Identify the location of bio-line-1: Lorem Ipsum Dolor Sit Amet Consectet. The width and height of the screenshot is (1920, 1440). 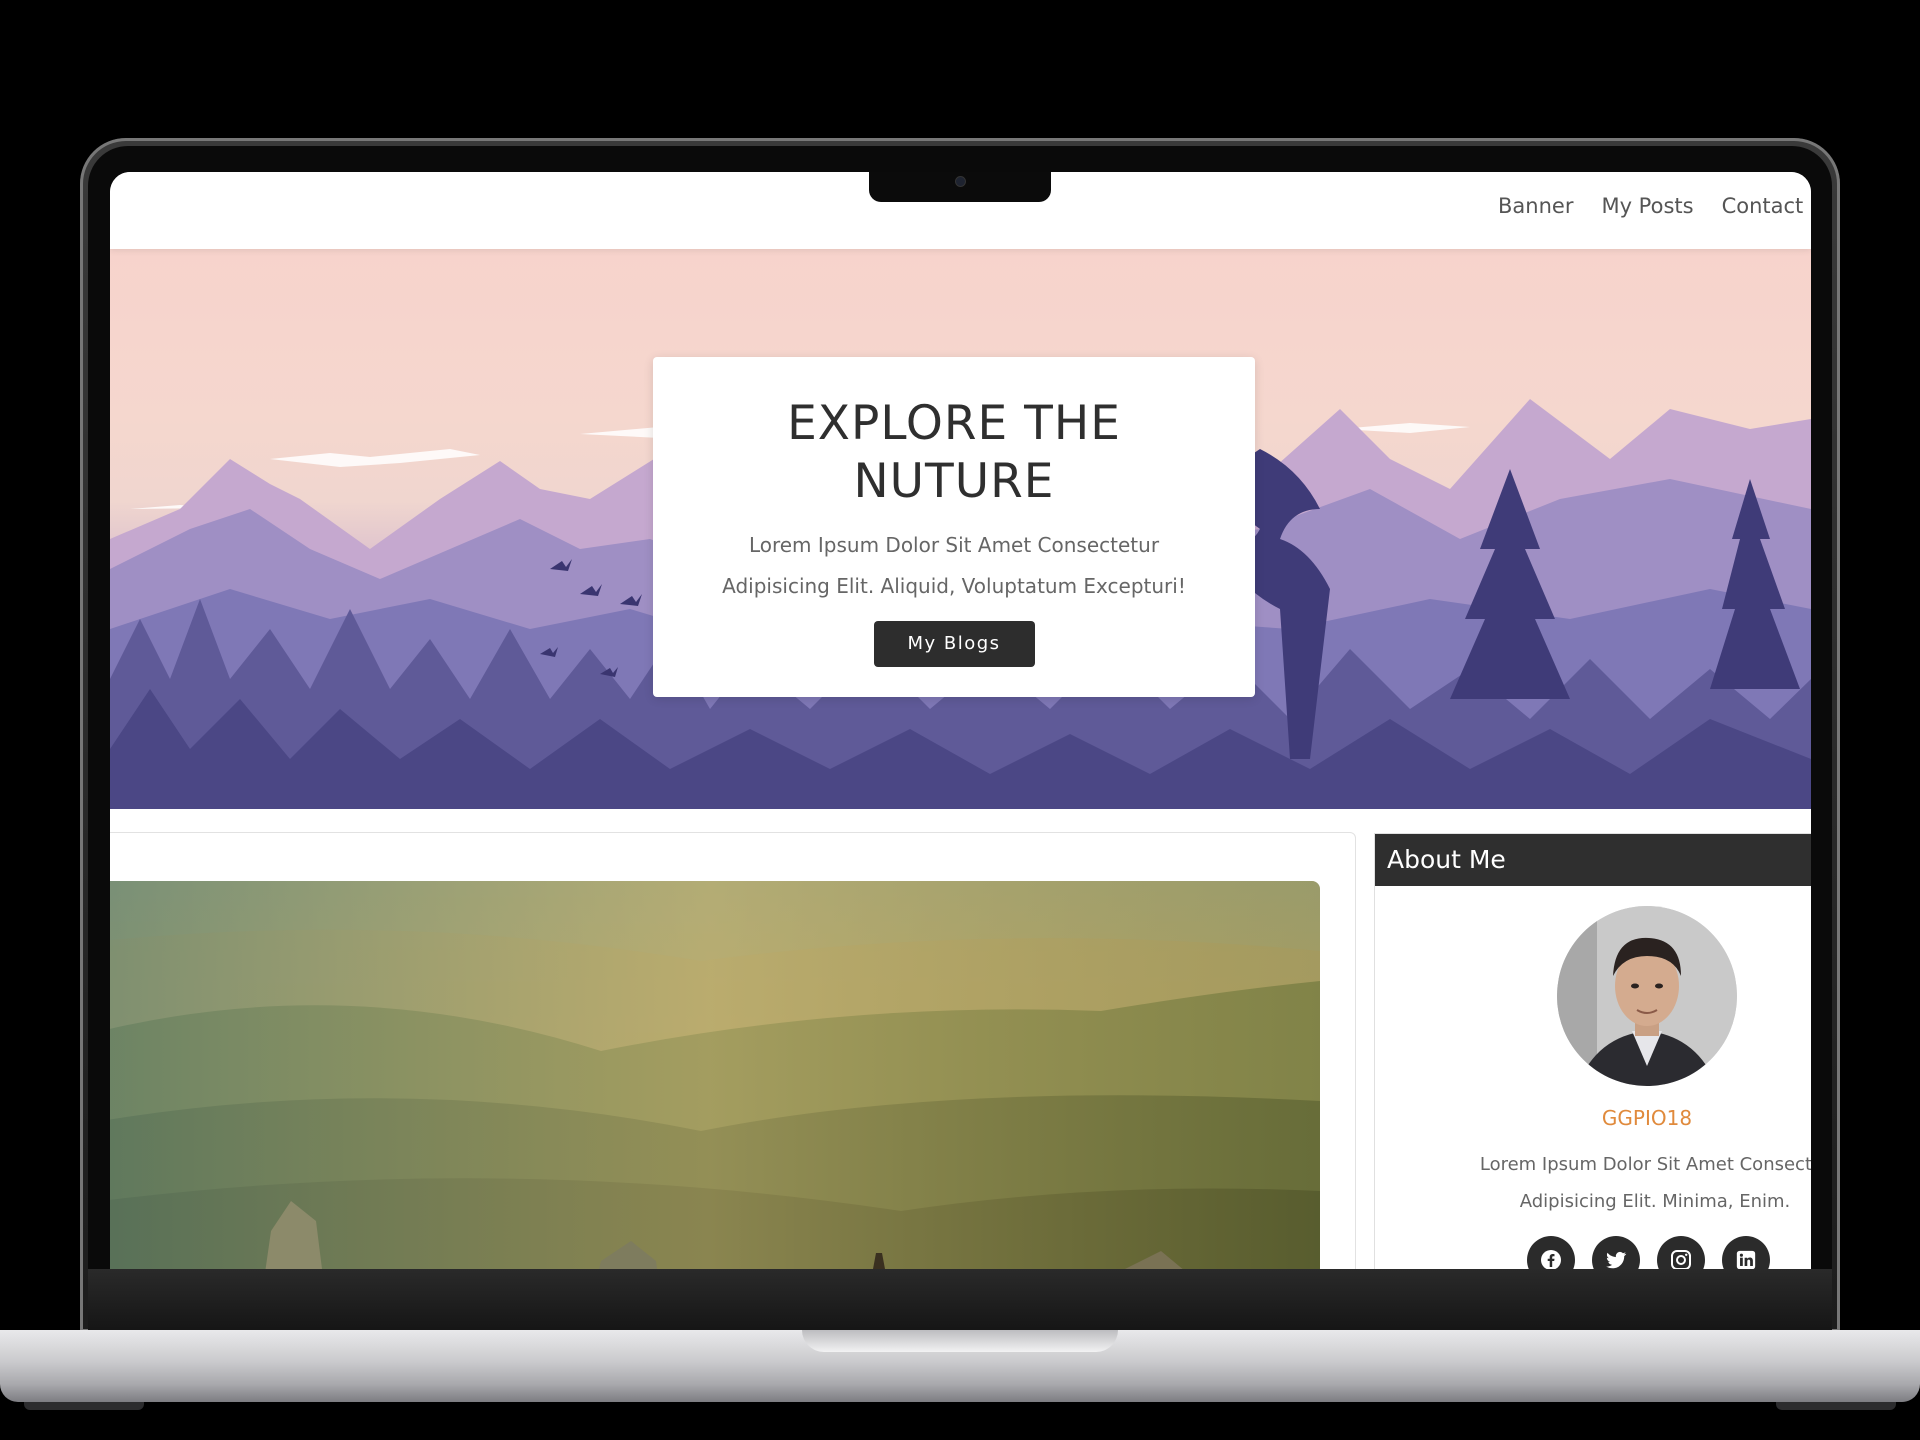
(1645, 1164).